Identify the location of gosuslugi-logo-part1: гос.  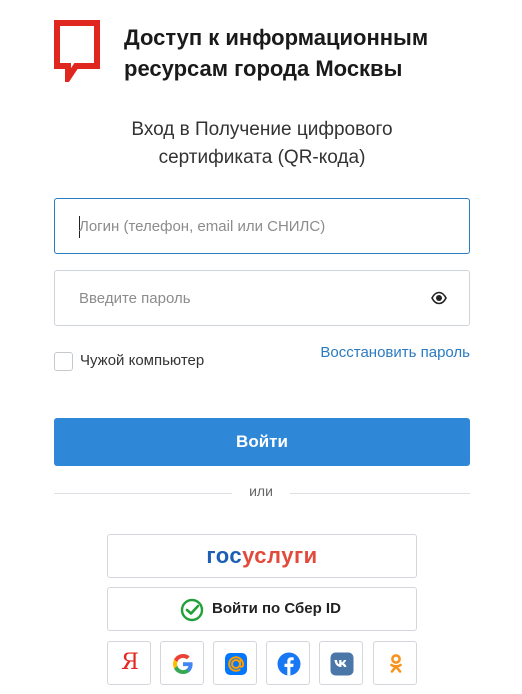
(224, 555).